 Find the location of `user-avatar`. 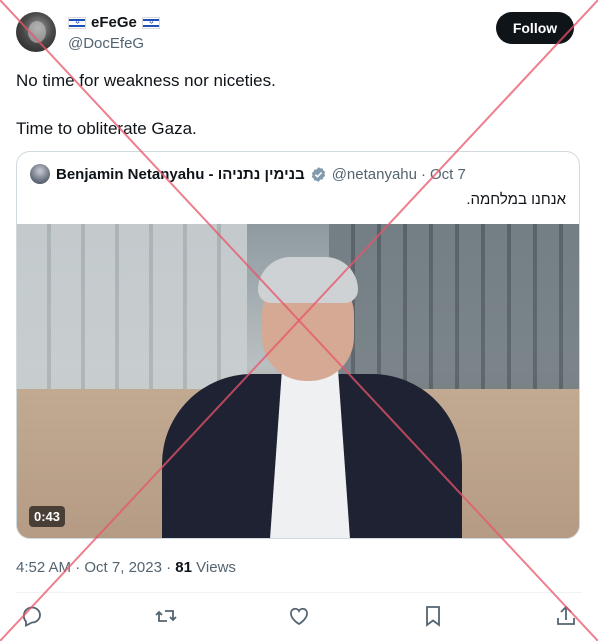

user-avatar is located at coordinates (36, 32).